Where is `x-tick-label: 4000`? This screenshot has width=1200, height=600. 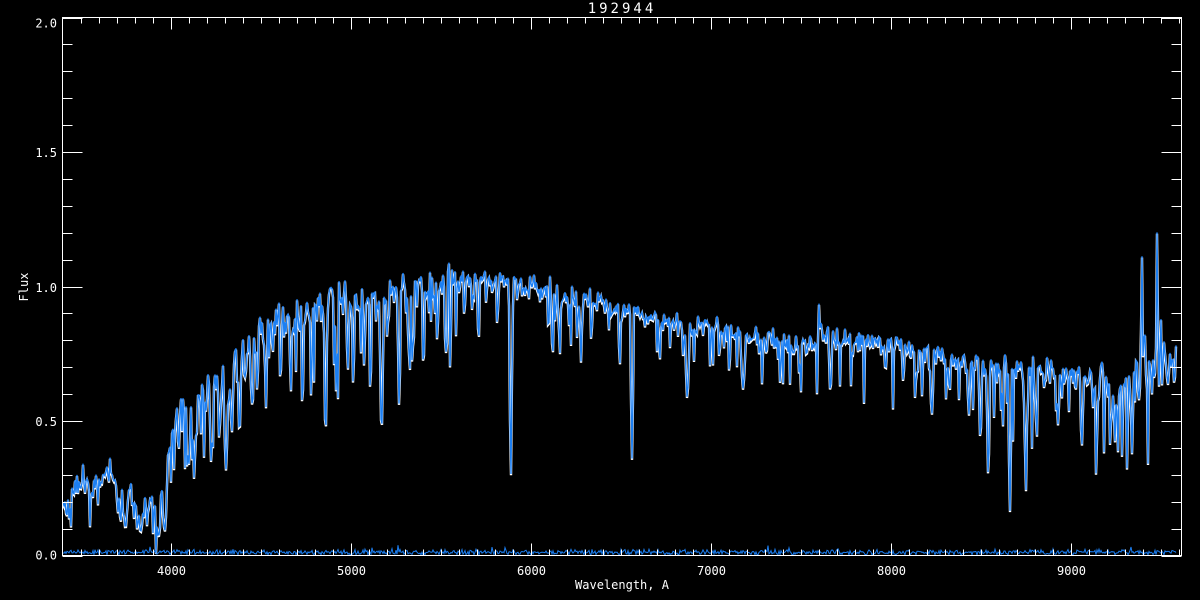 x-tick-label: 4000 is located at coordinates (171, 571).